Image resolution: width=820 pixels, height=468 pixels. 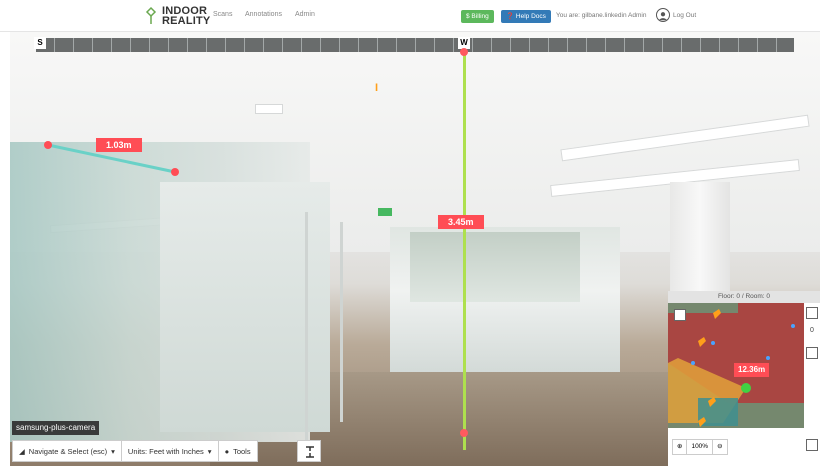 I want to click on minimap-map: 12.36m, so click(x=736, y=365).